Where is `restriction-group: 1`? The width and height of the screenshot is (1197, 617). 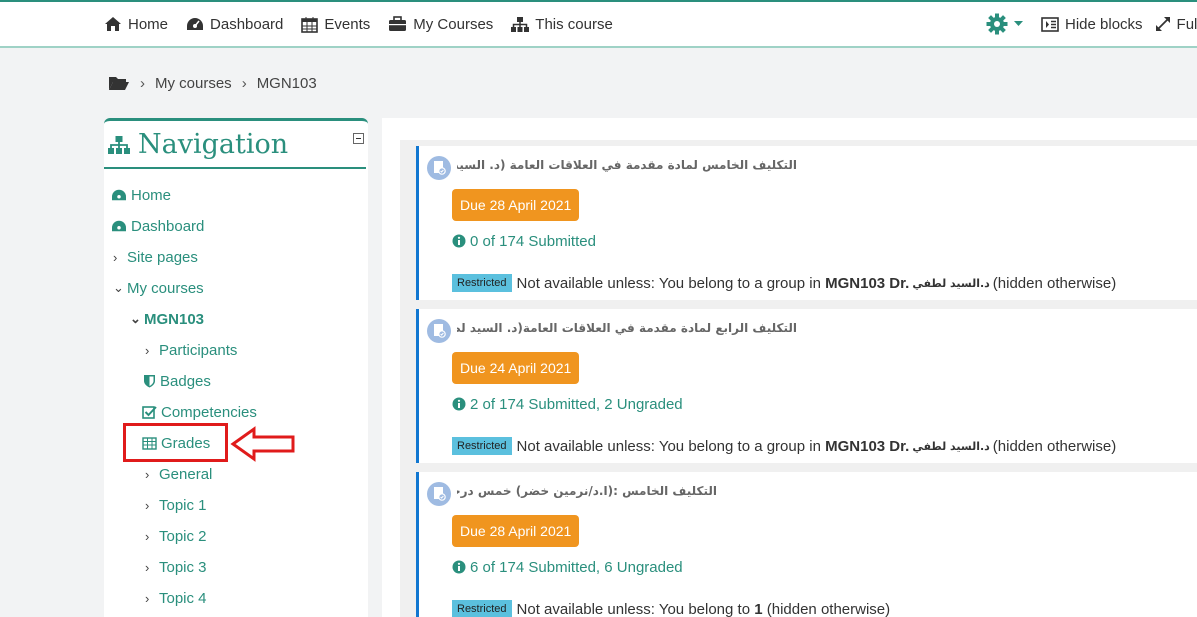 restriction-group: 1 is located at coordinates (758, 608).